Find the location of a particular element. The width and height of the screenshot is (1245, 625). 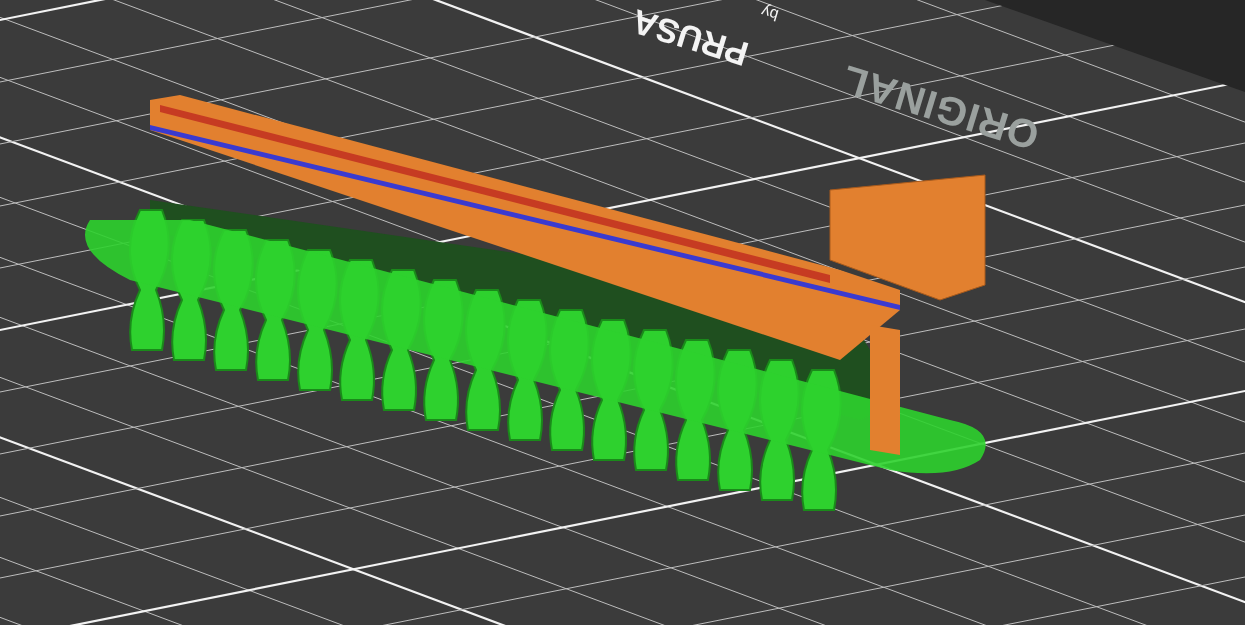

bed-logo-text: PRUSA is located at coordinates (690, 38).